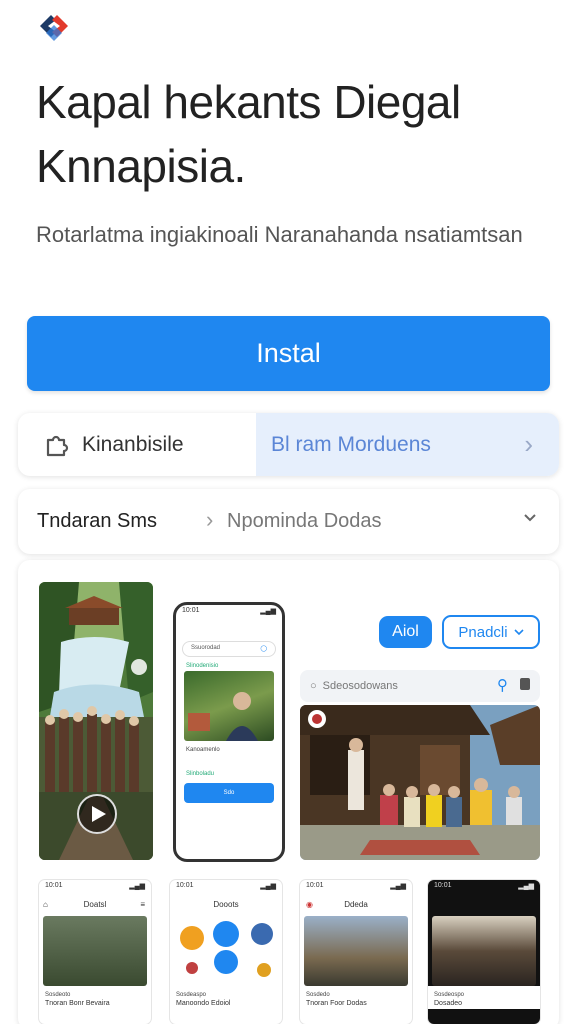  What do you see at coordinates (229, 612) in the screenshot?
I see `phone-status-bar: 10:01 ▂▄▆` at bounding box center [229, 612].